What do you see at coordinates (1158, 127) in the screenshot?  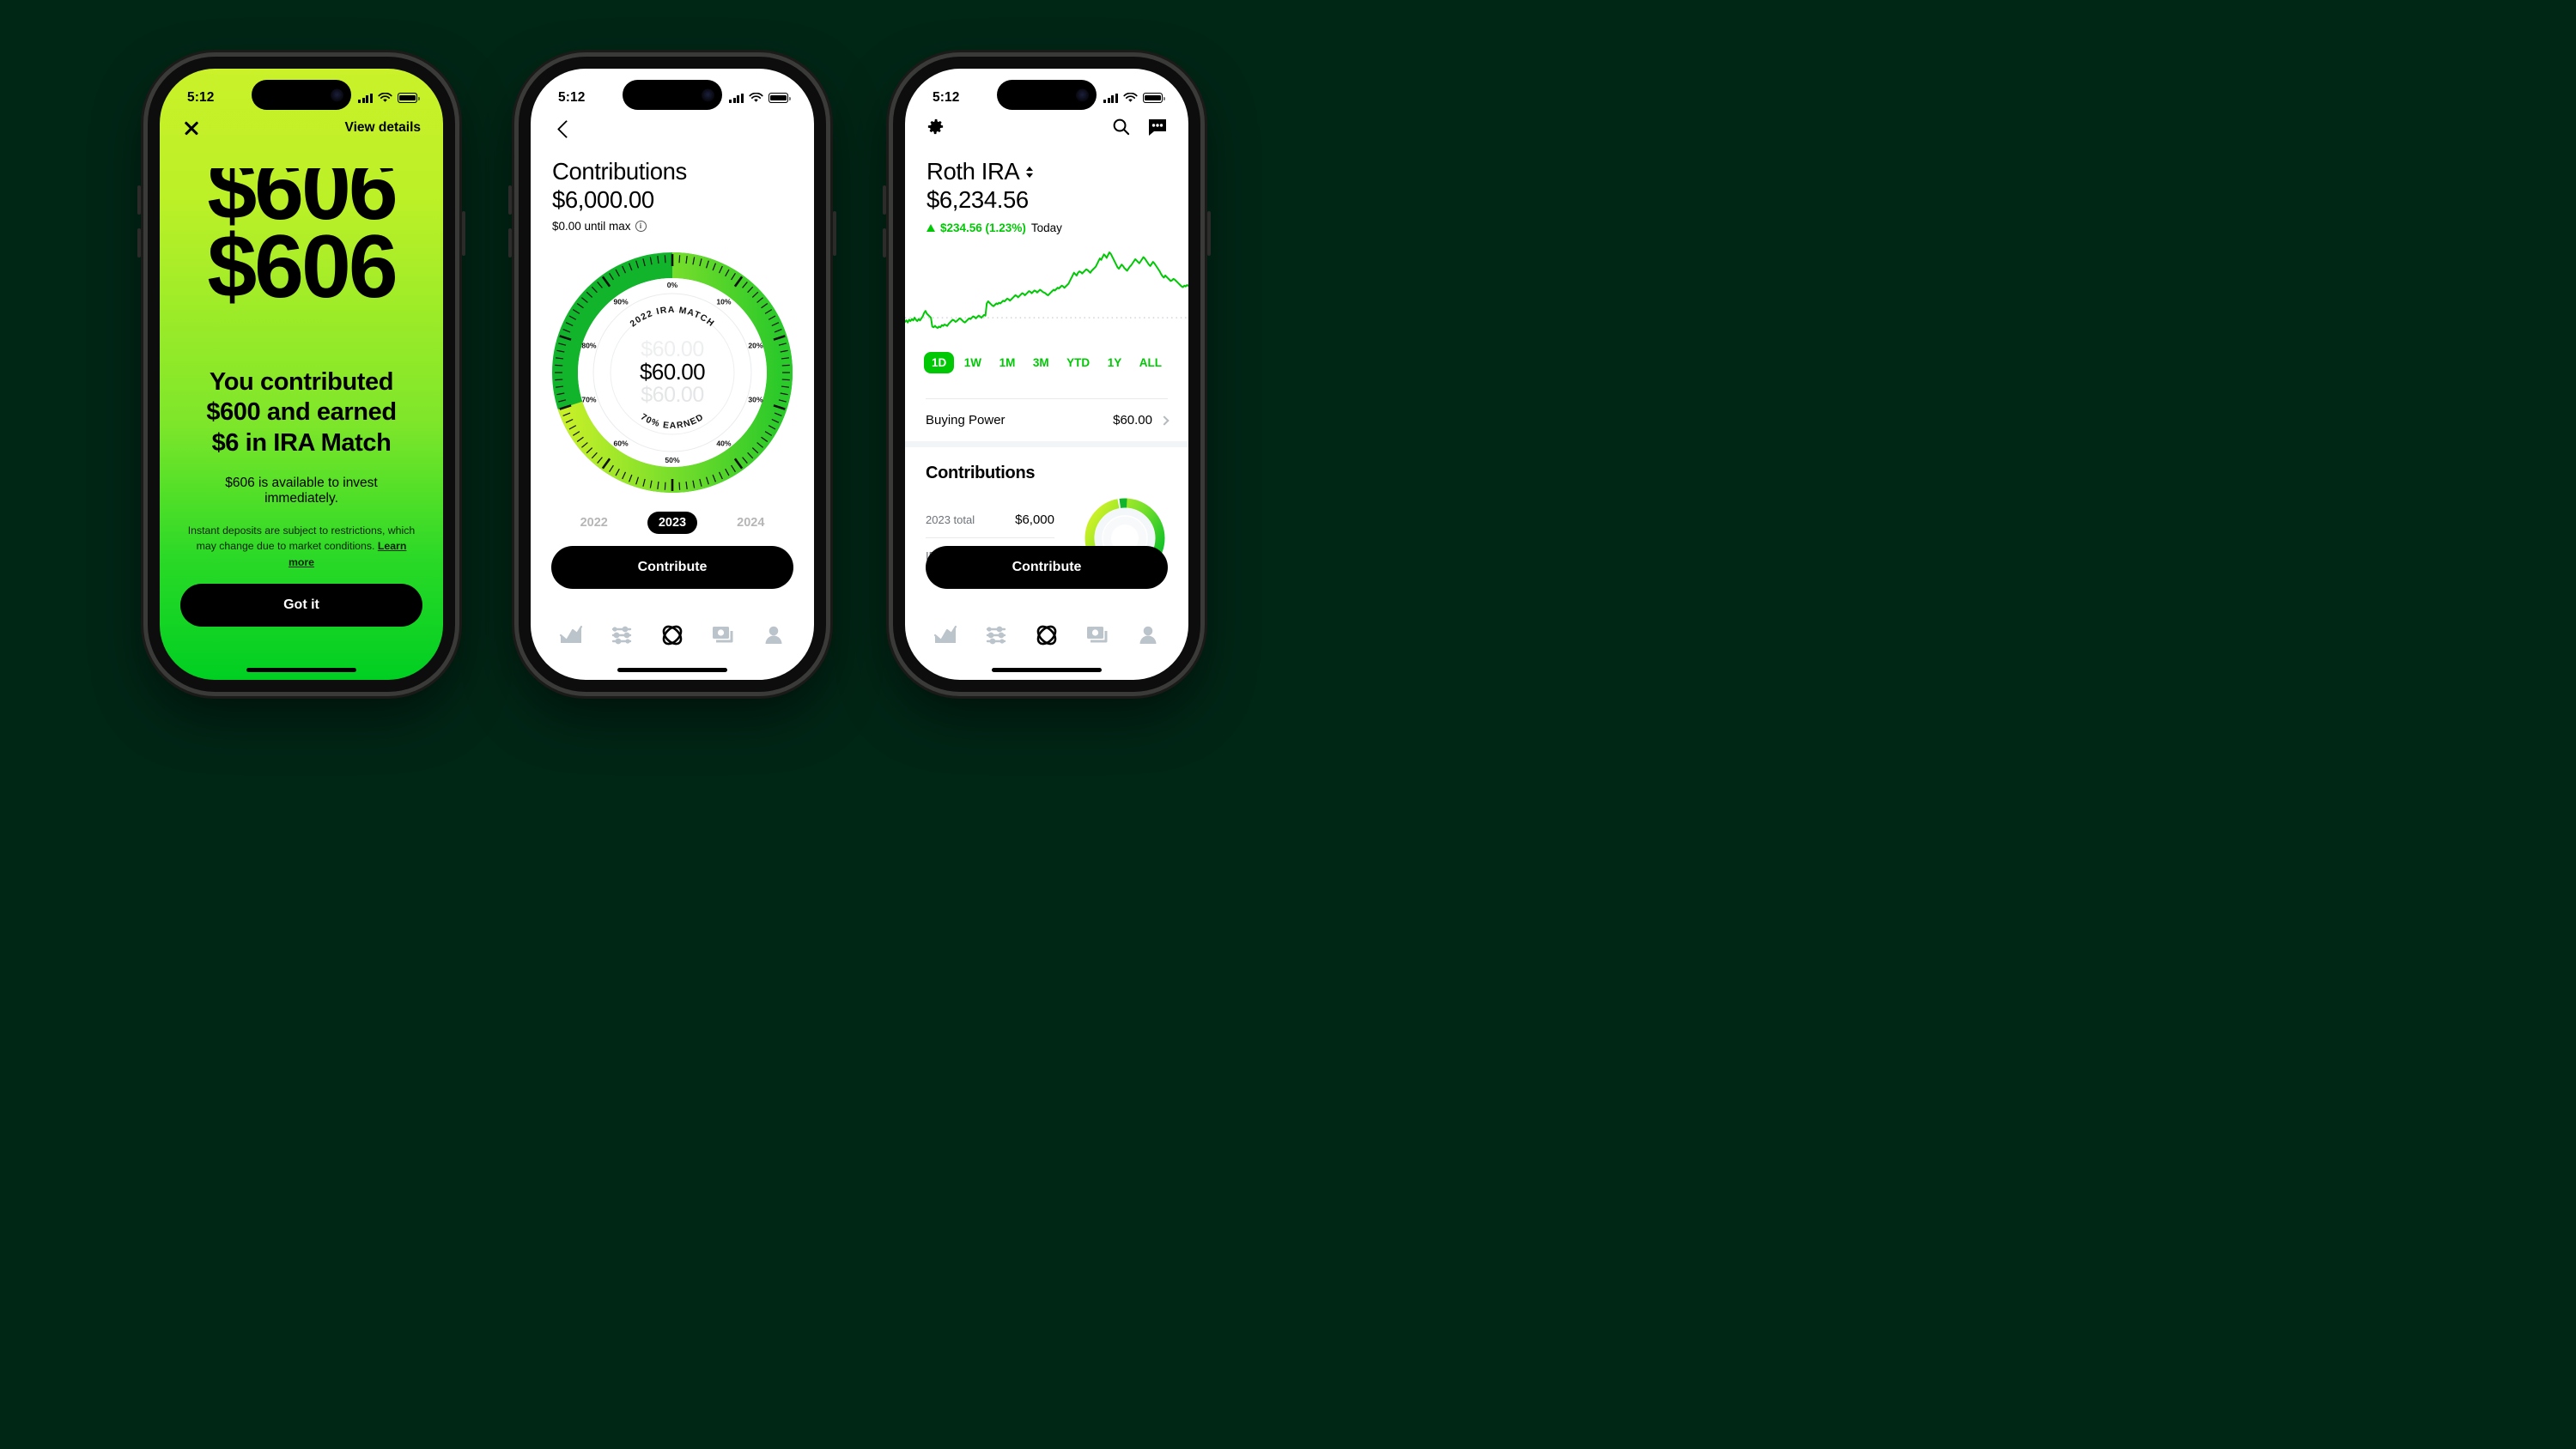 I see `chat-bubble-icon` at bounding box center [1158, 127].